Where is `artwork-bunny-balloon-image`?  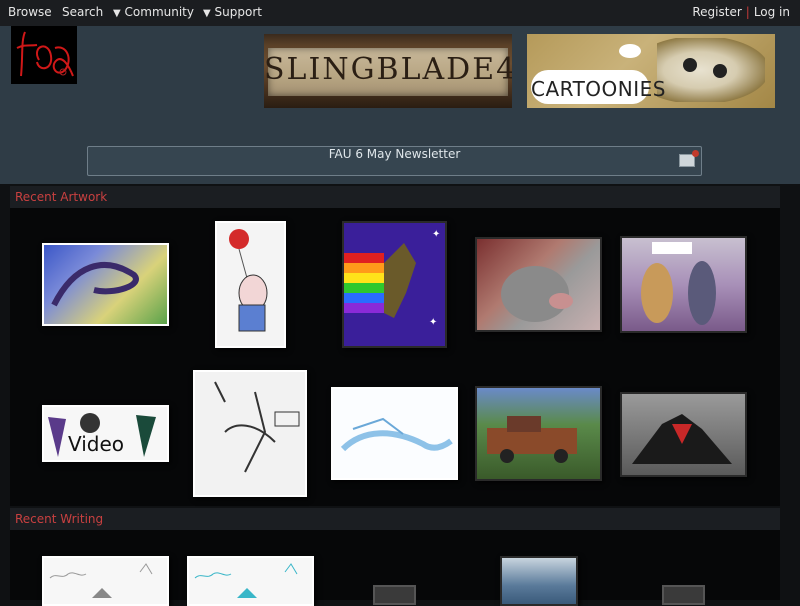 artwork-bunny-balloon-image is located at coordinates (248, 280).